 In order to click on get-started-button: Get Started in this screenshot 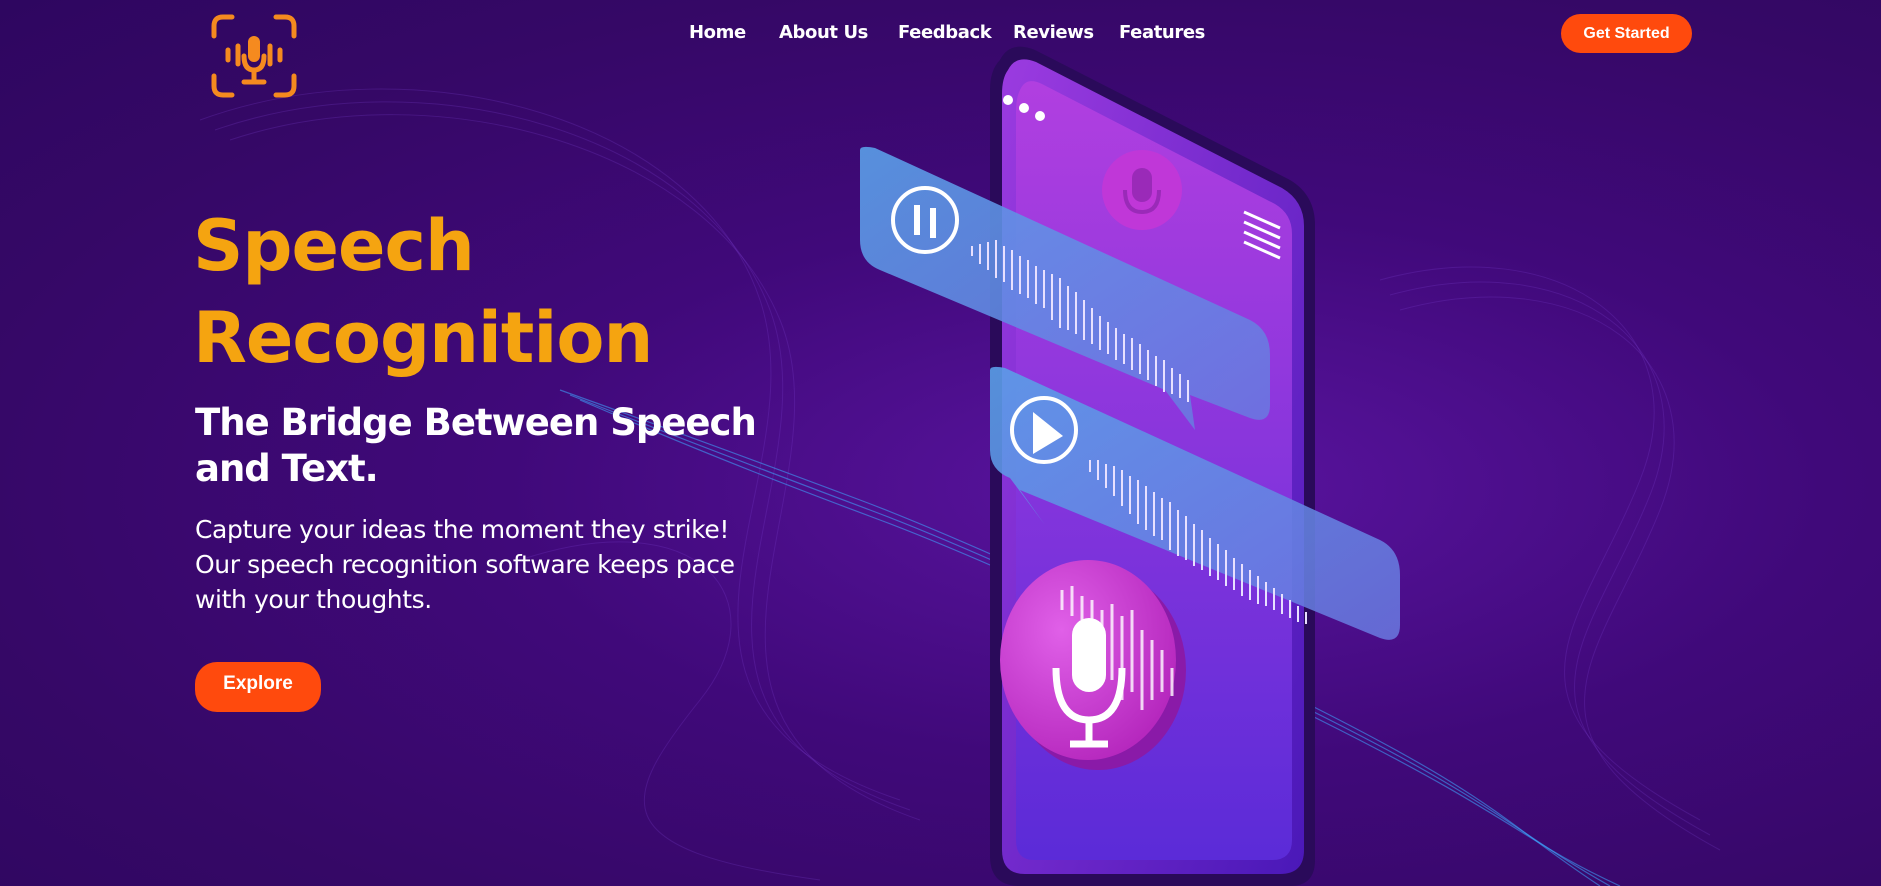, I will do `click(1626, 33)`.